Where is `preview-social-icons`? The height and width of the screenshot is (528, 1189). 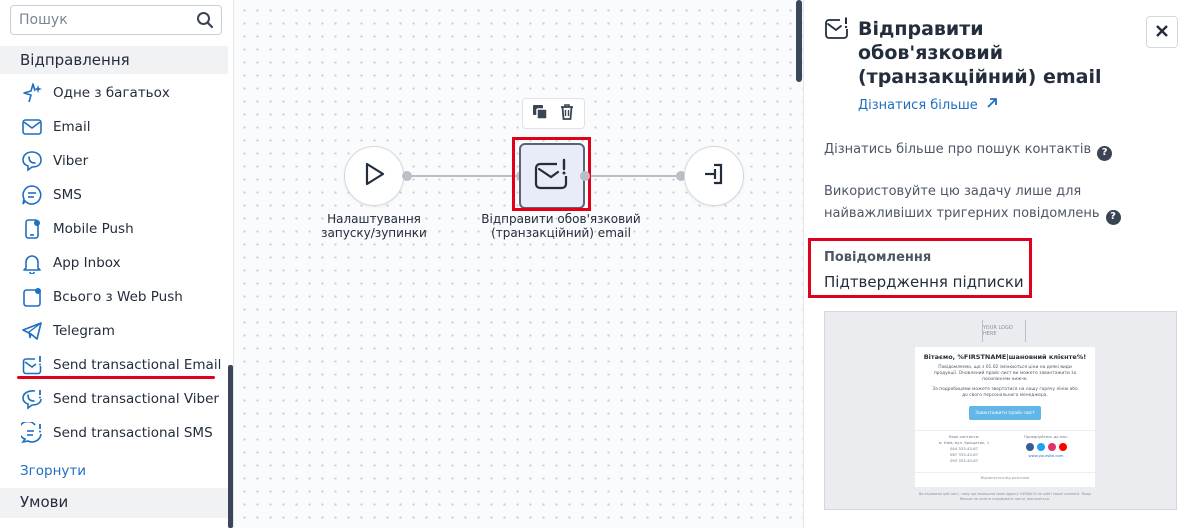 preview-social-icons is located at coordinates (1046, 447).